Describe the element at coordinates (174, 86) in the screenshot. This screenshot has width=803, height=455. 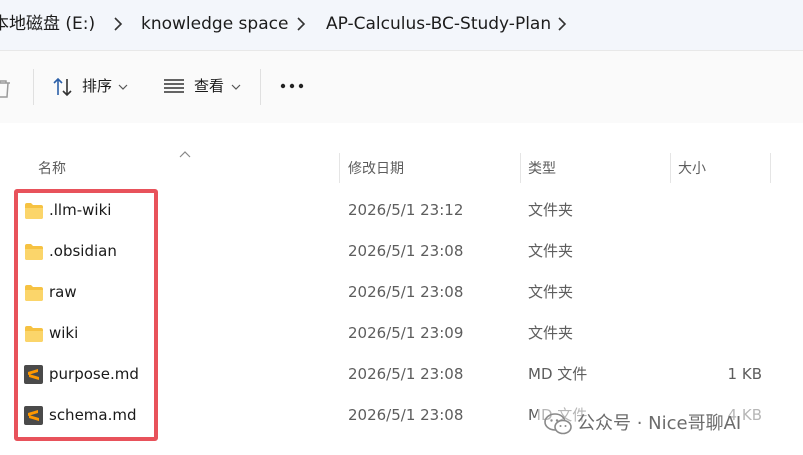
I see `list-view-icon` at that location.